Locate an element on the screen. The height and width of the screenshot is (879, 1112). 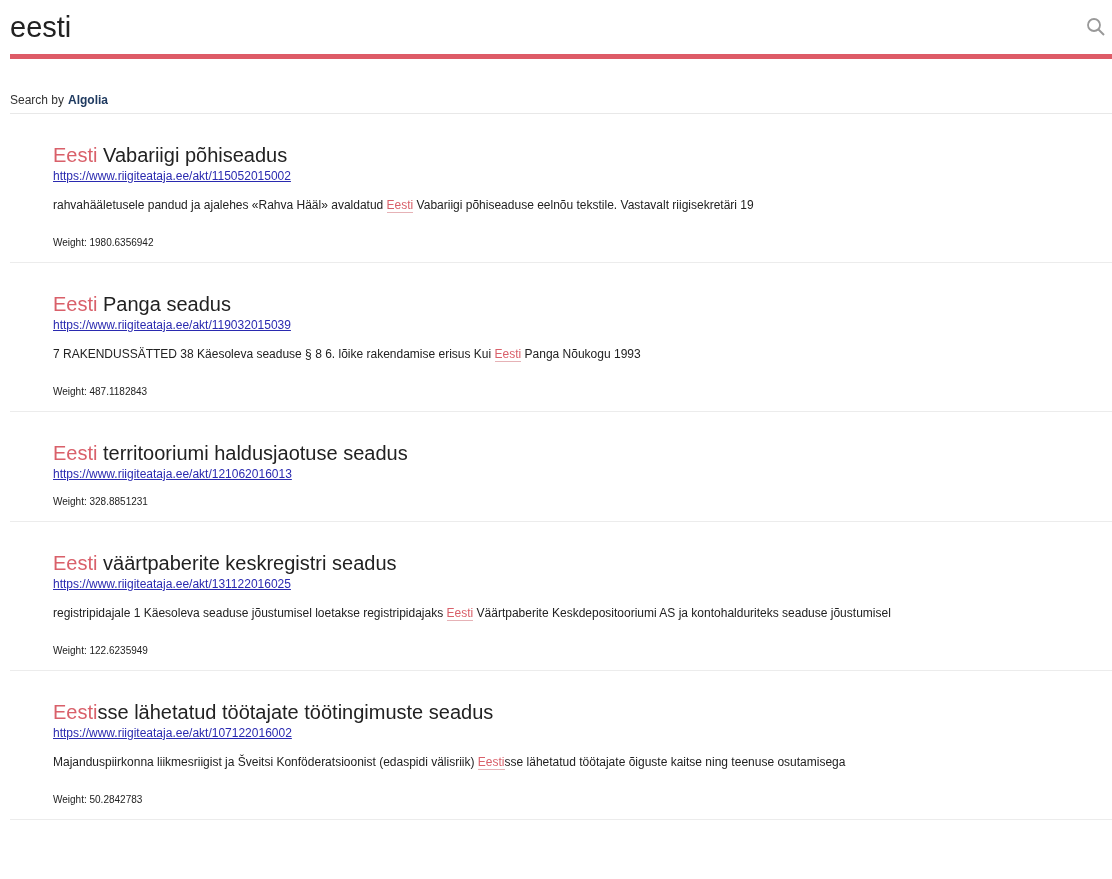
result-weight: Weight: 487.1182843 is located at coordinates (101, 391).